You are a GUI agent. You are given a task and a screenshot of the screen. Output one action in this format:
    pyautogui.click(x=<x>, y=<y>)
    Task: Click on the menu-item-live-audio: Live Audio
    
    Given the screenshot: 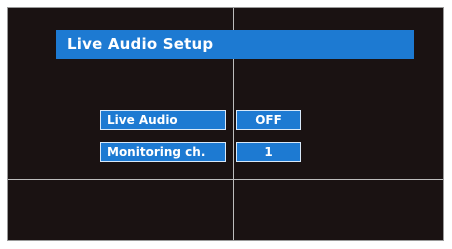 What is the action you would take?
    pyautogui.click(x=163, y=120)
    